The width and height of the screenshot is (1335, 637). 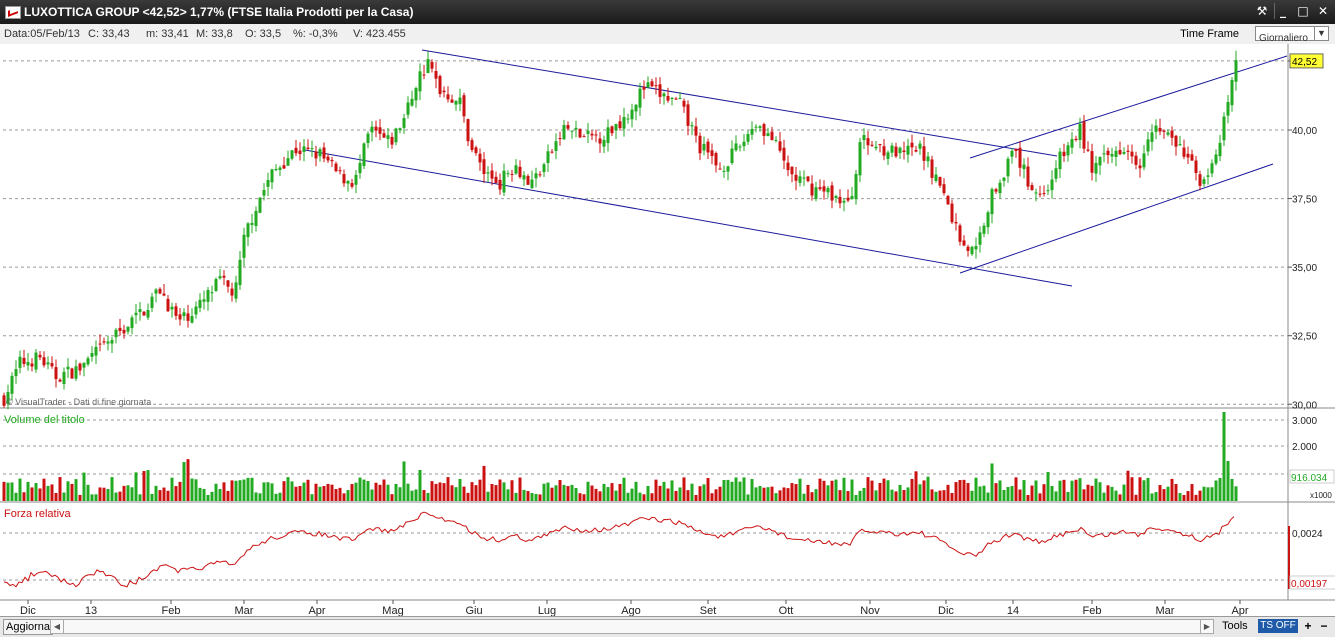 What do you see at coordinates (1323, 11) in the screenshot?
I see `close-button: ✕` at bounding box center [1323, 11].